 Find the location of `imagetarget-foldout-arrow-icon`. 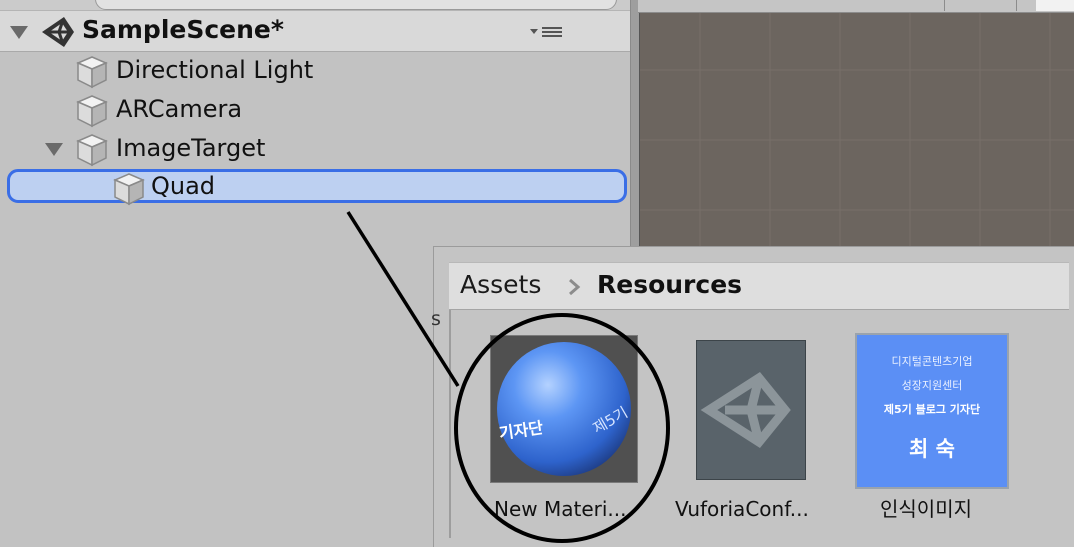

imagetarget-foldout-arrow-icon is located at coordinates (54, 149).